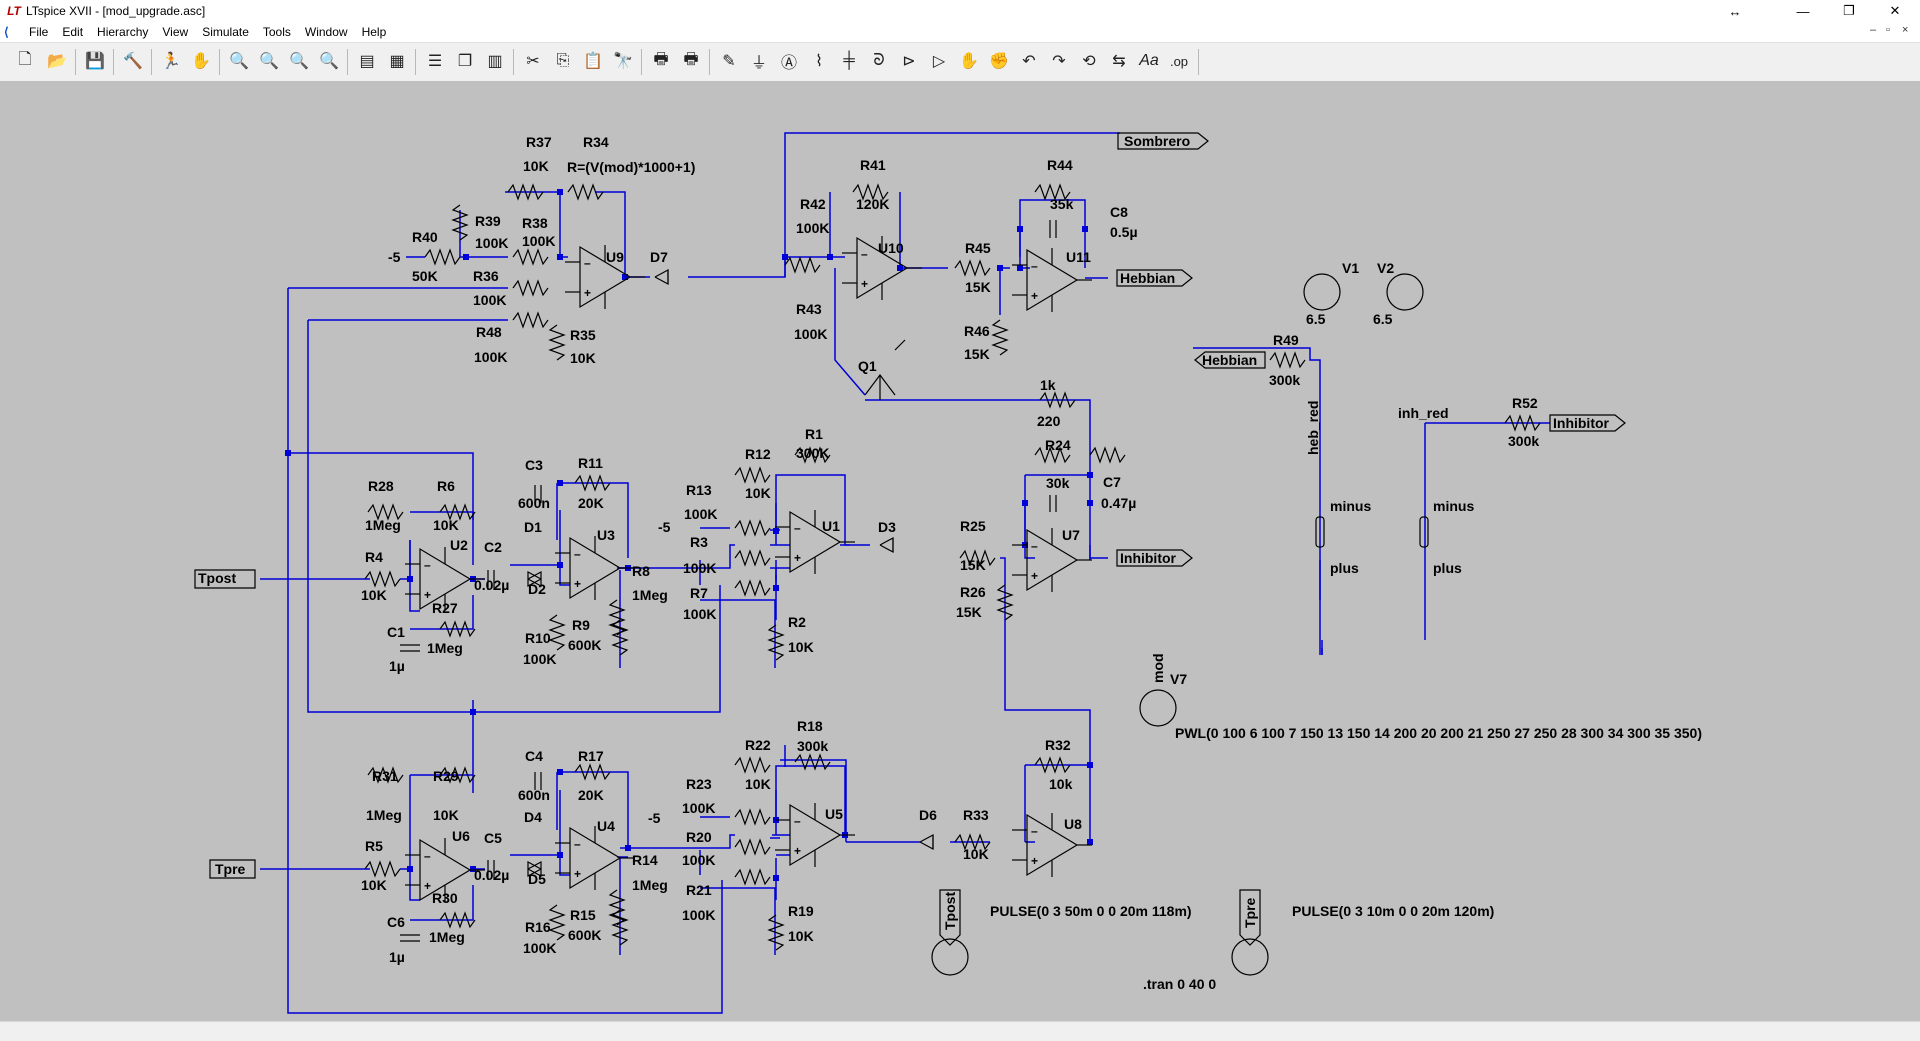  Describe the element at coordinates (1250, 912) in the screenshot. I see `net-label-tpre-src: Tpre` at that location.